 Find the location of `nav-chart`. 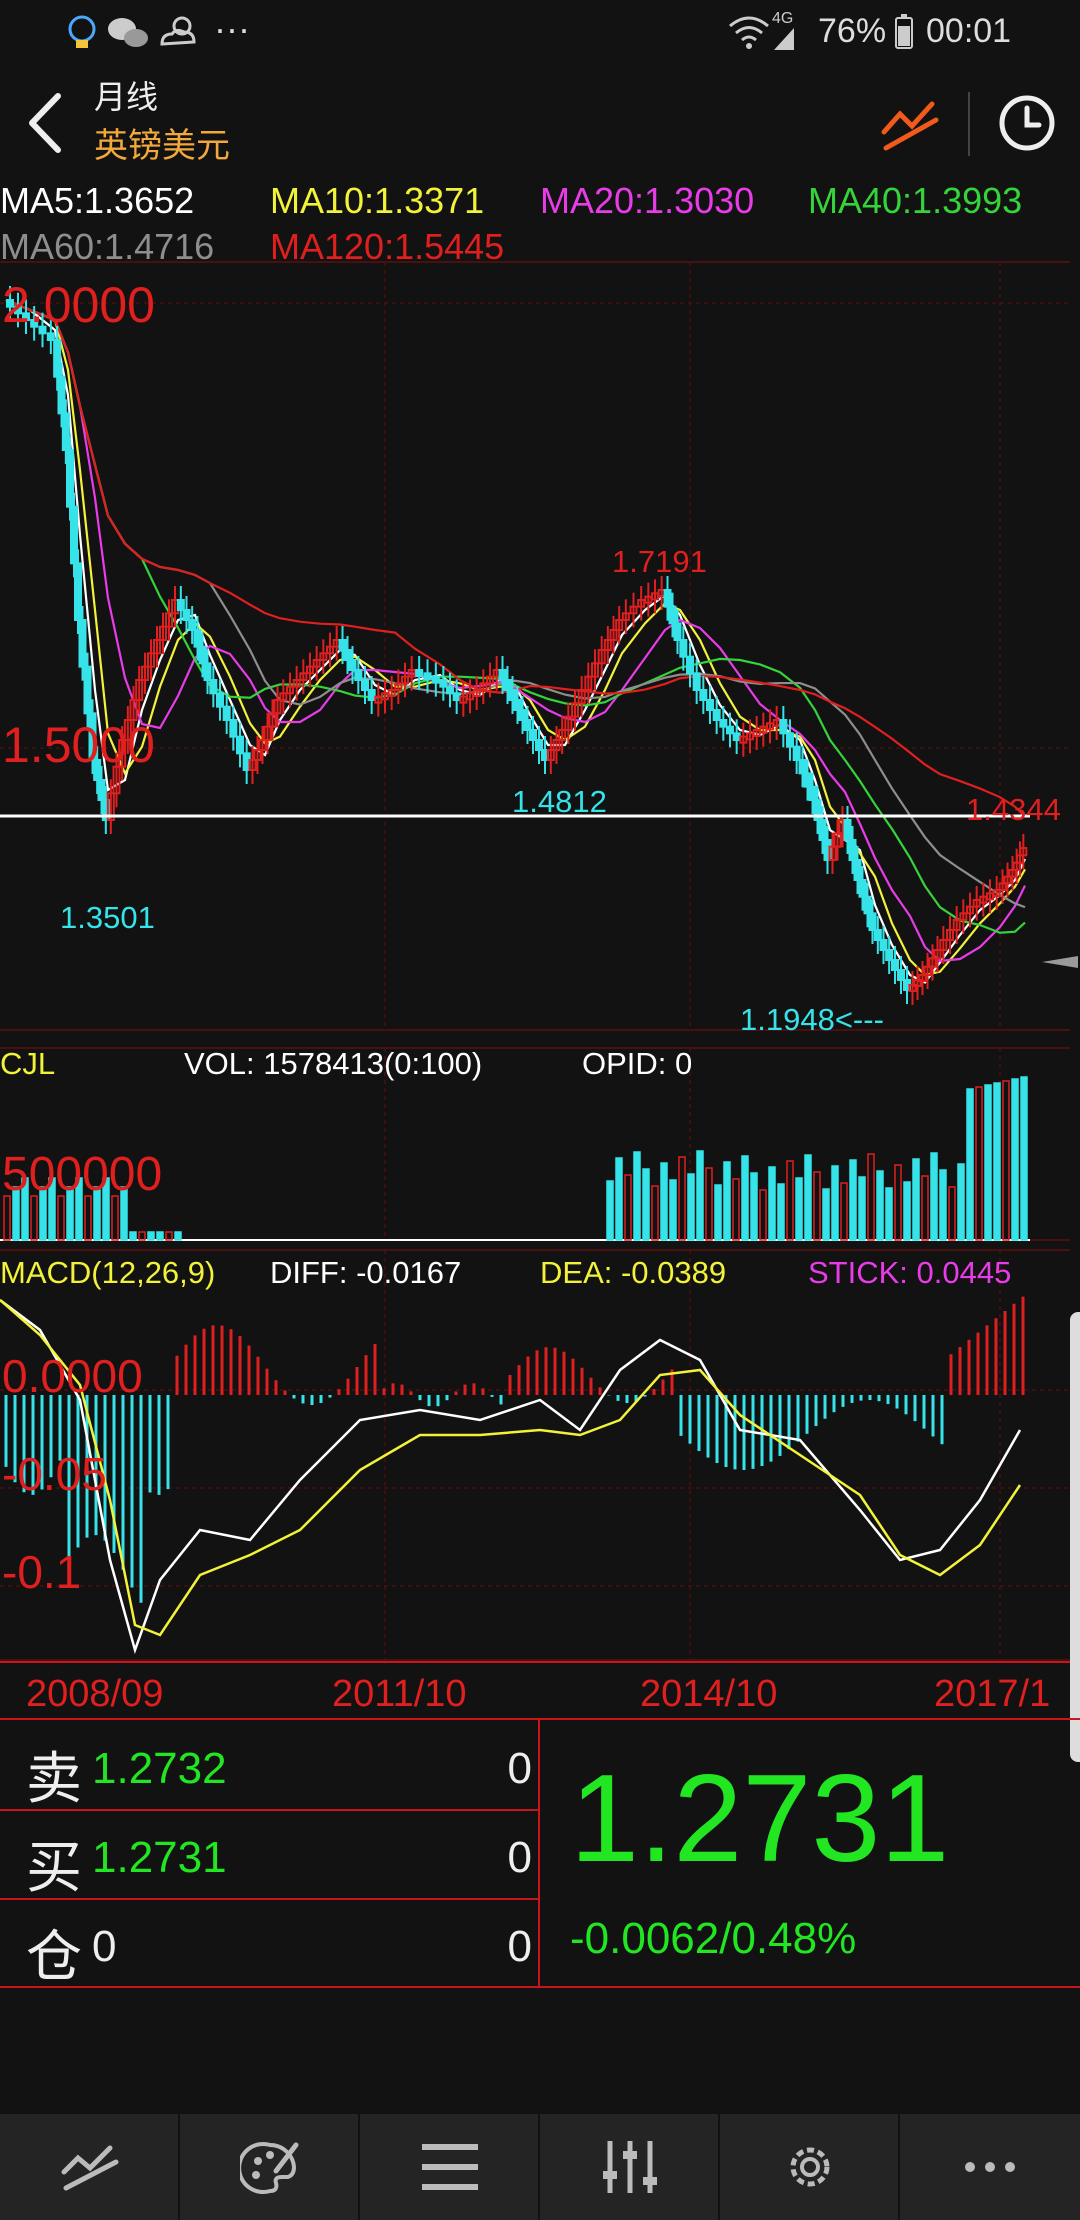

nav-chart is located at coordinates (90, 2167).